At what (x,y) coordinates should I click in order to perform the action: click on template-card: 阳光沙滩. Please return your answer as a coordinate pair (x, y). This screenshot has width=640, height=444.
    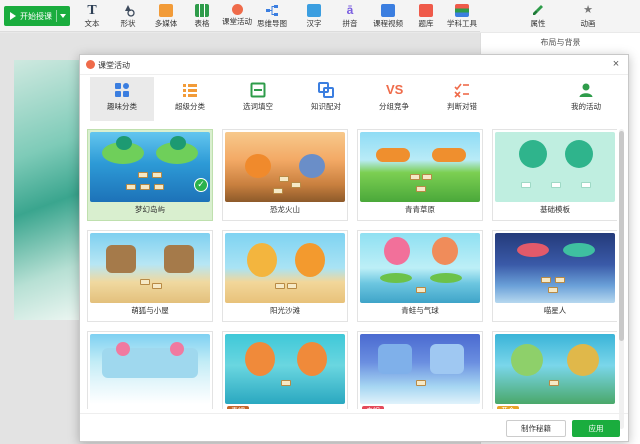
    Looking at the image, I should click on (285, 276).